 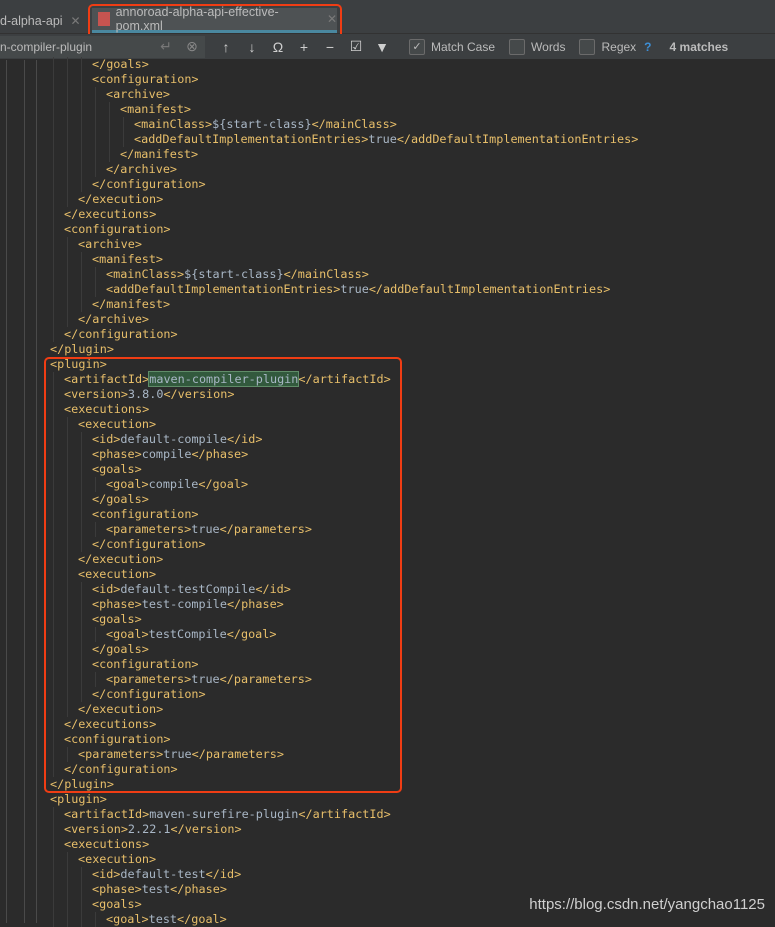 What do you see at coordinates (304, 47) in the screenshot?
I see `add-occurrence-icon: +` at bounding box center [304, 47].